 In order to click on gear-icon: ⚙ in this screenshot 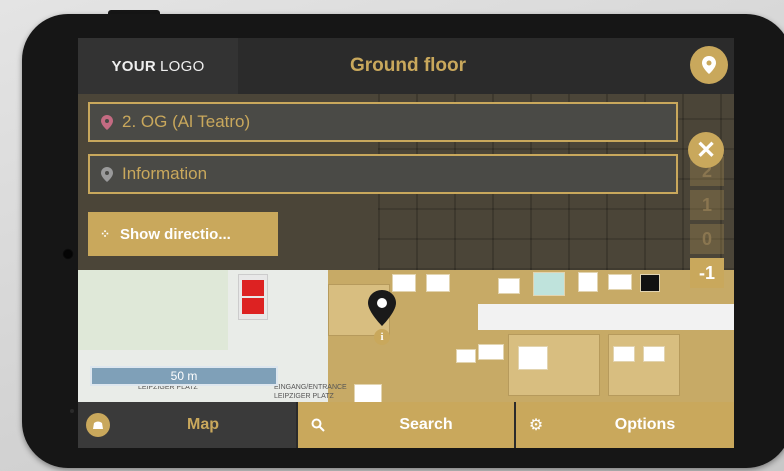, I will do `click(536, 425)`.